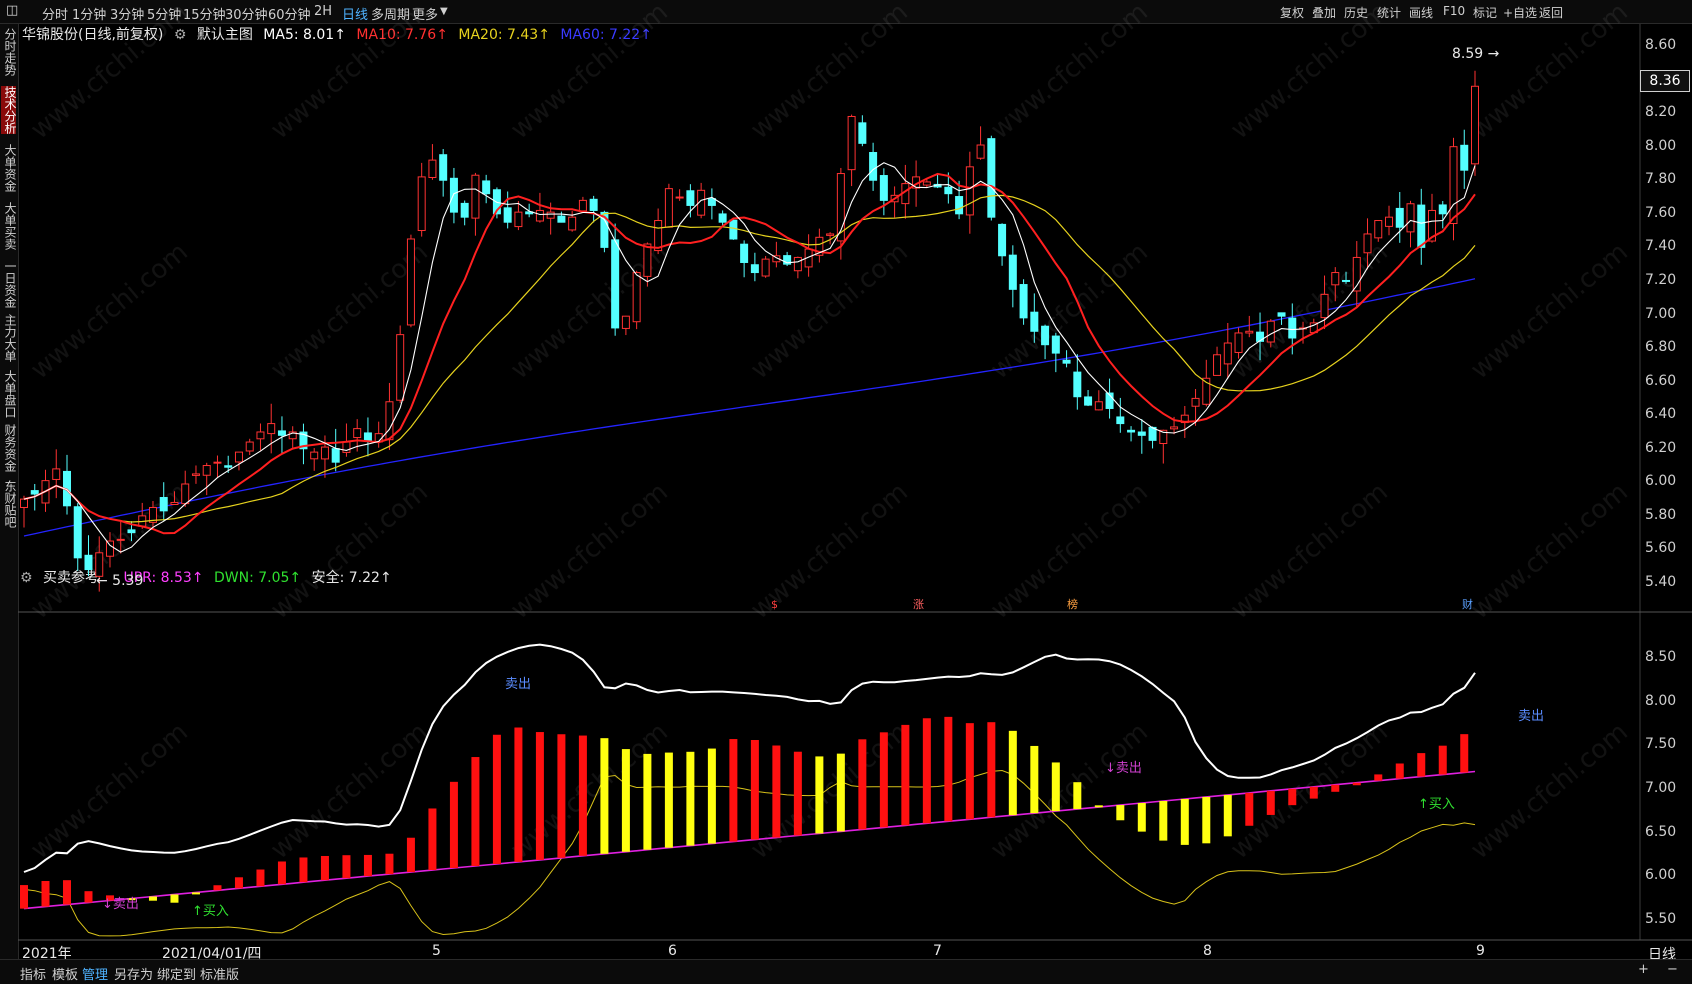 This screenshot has height=984, width=1692. Describe the element at coordinates (1476, 54) in the screenshot. I see `high-price-label: 8.59 →` at that location.